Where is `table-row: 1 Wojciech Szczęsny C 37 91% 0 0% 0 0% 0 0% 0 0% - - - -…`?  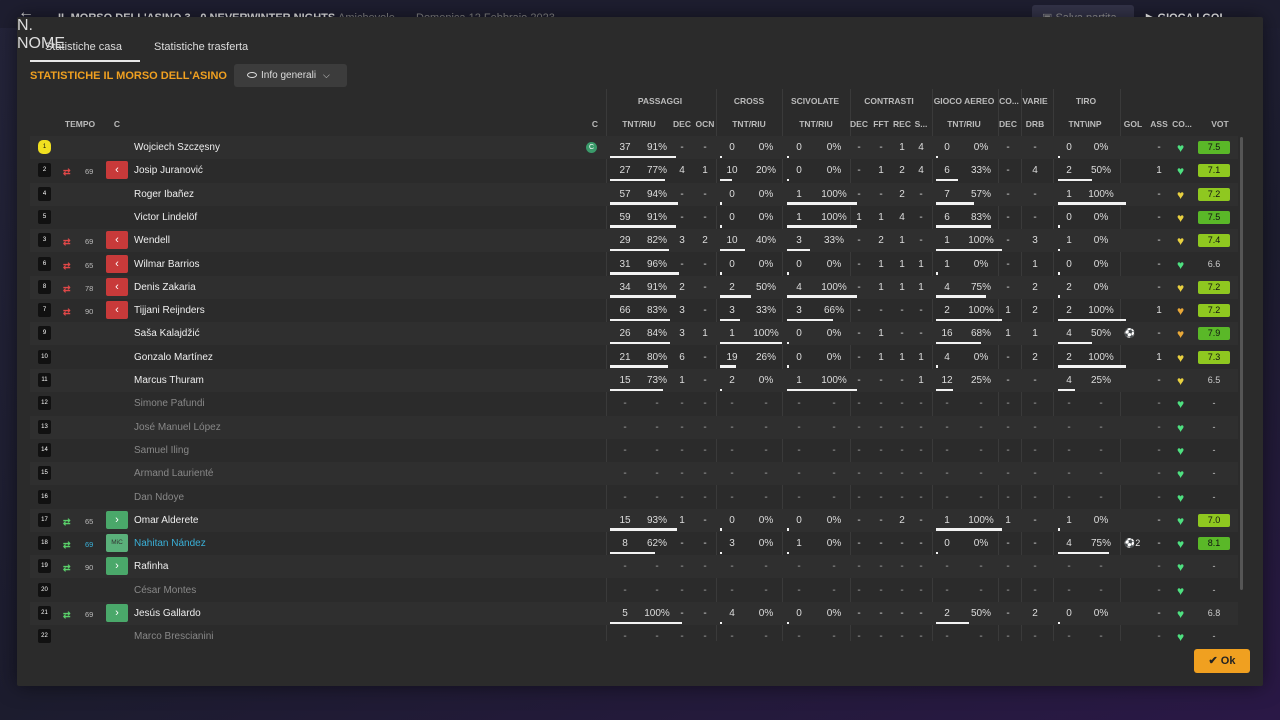 table-row: 1 Wojciech Szczęsny C 37 91% 0 0% 0 0% 0 0% 0 0% - - - -… is located at coordinates (634, 147).